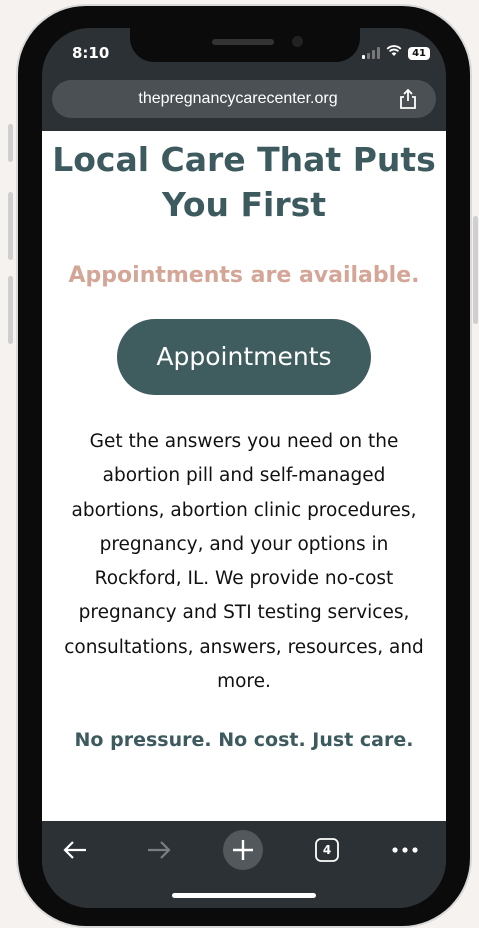 Image resolution: width=479 pixels, height=928 pixels. I want to click on wifi-icon, so click(394, 53).